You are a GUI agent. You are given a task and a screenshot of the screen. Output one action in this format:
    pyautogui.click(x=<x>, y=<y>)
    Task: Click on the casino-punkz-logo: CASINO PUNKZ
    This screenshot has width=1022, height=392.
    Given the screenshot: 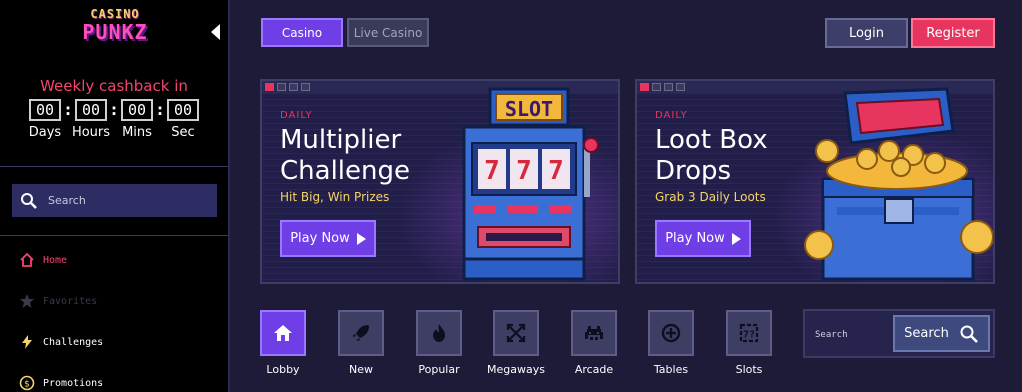 What is the action you would take?
    pyautogui.click(x=115, y=27)
    